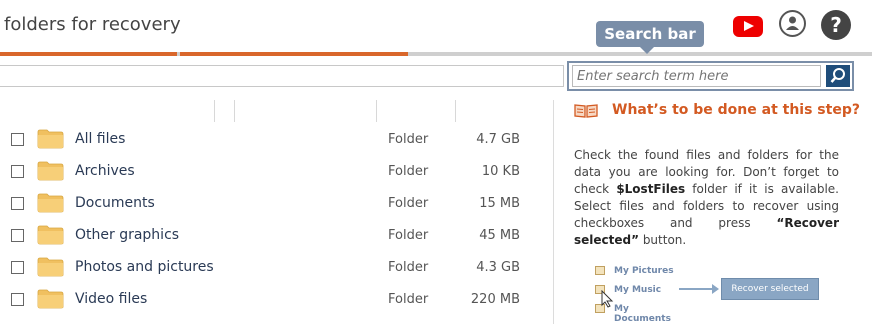 The image size is (872, 324). What do you see at coordinates (436, 54) in the screenshot?
I see `step-progress-bar` at bounding box center [436, 54].